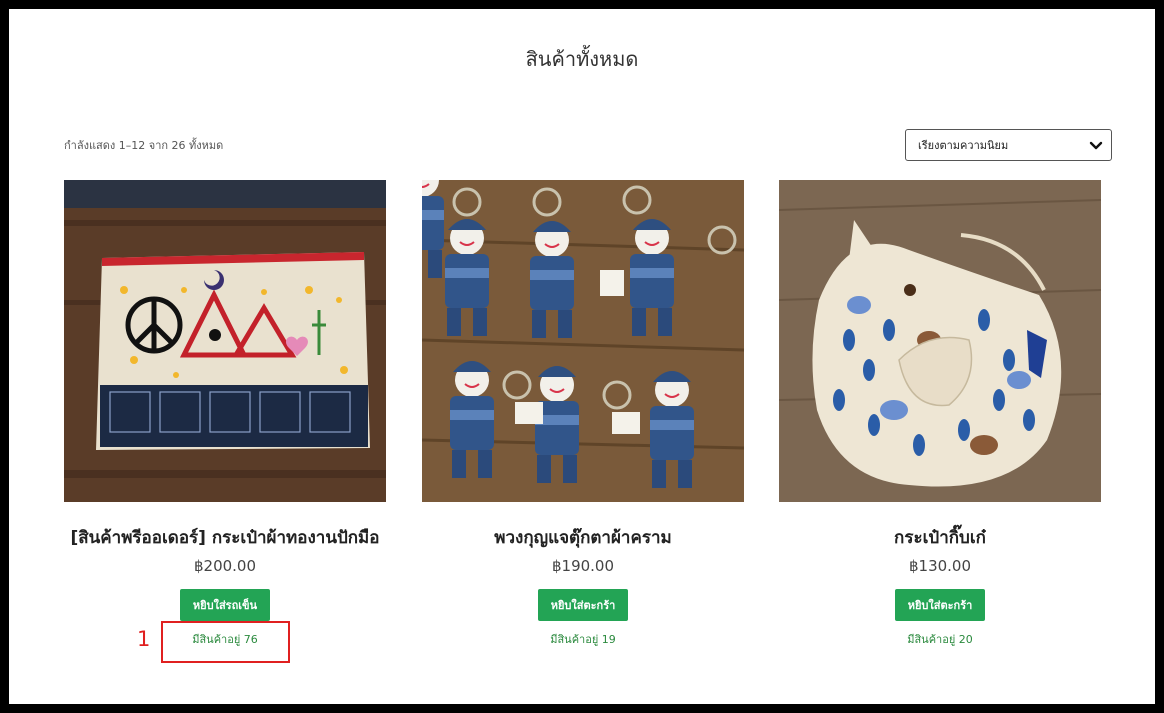 The width and height of the screenshot is (1164, 713). What do you see at coordinates (963, 145) in the screenshot?
I see `sort-select-value: เรียงตามความนิยม` at bounding box center [963, 145].